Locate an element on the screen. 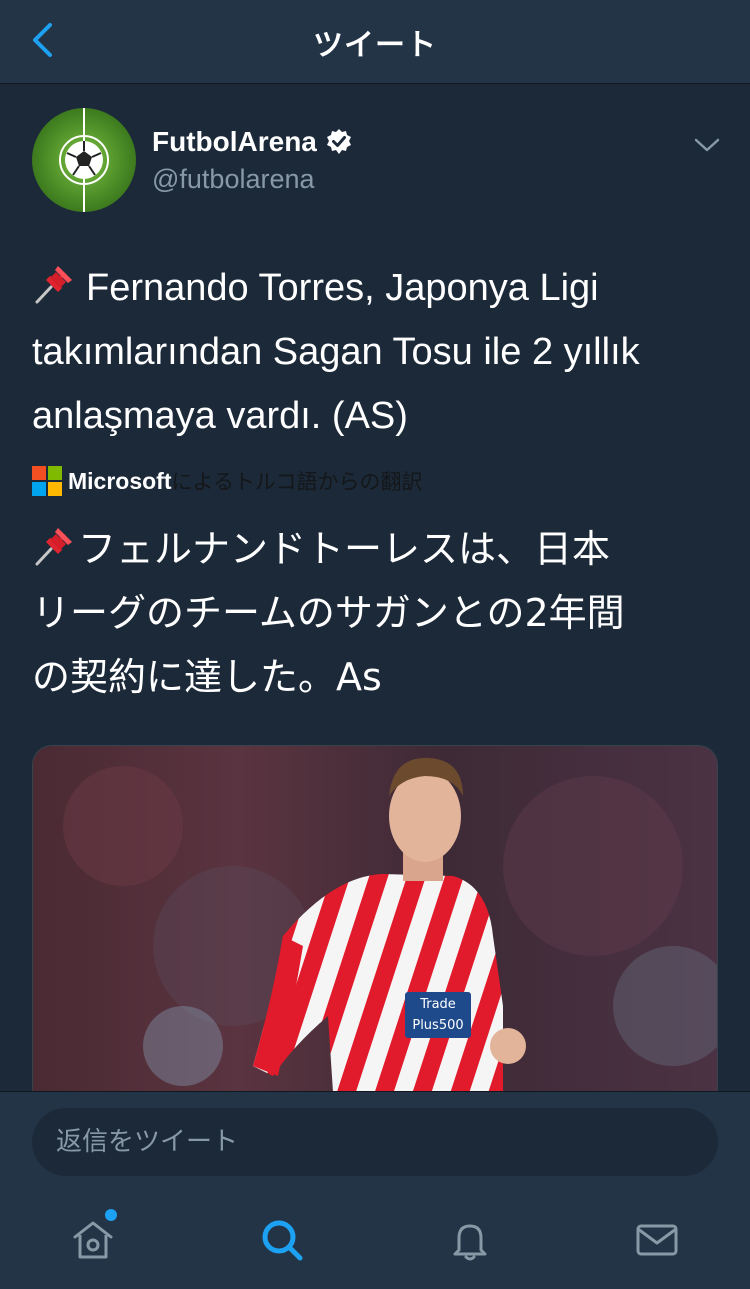 The width and height of the screenshot is (750, 1289). chevron-left-icon is located at coordinates (42, 40).